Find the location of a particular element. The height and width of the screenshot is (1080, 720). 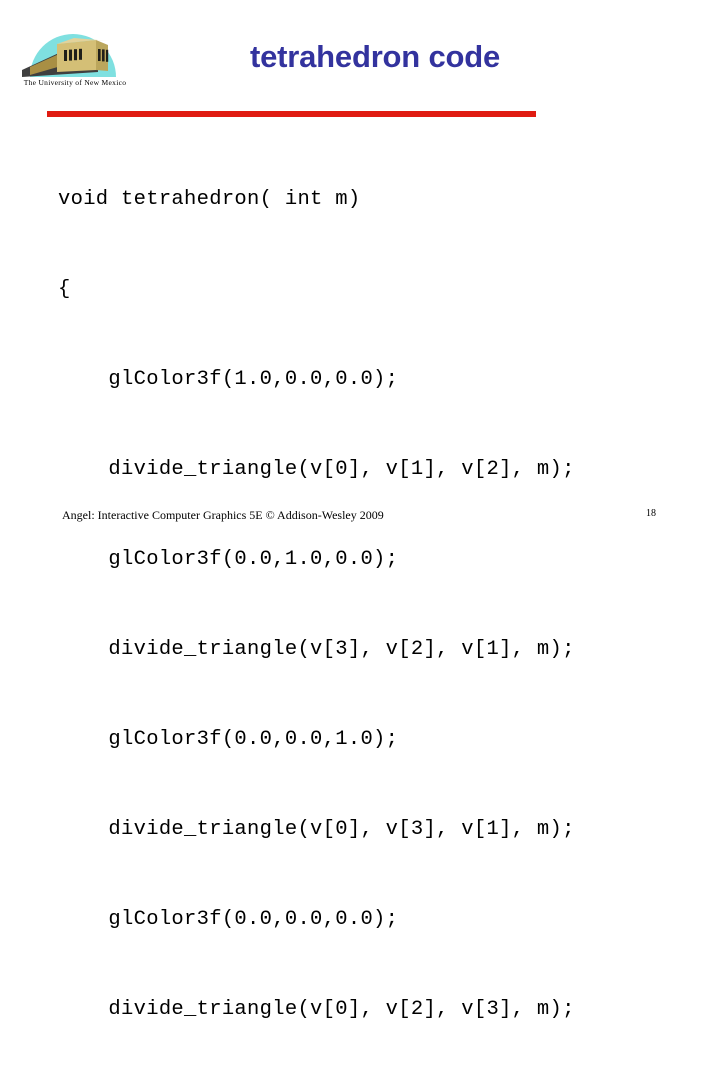

code-line: glColor3f(0.0,1.0,0.0); is located at coordinates (228, 559).